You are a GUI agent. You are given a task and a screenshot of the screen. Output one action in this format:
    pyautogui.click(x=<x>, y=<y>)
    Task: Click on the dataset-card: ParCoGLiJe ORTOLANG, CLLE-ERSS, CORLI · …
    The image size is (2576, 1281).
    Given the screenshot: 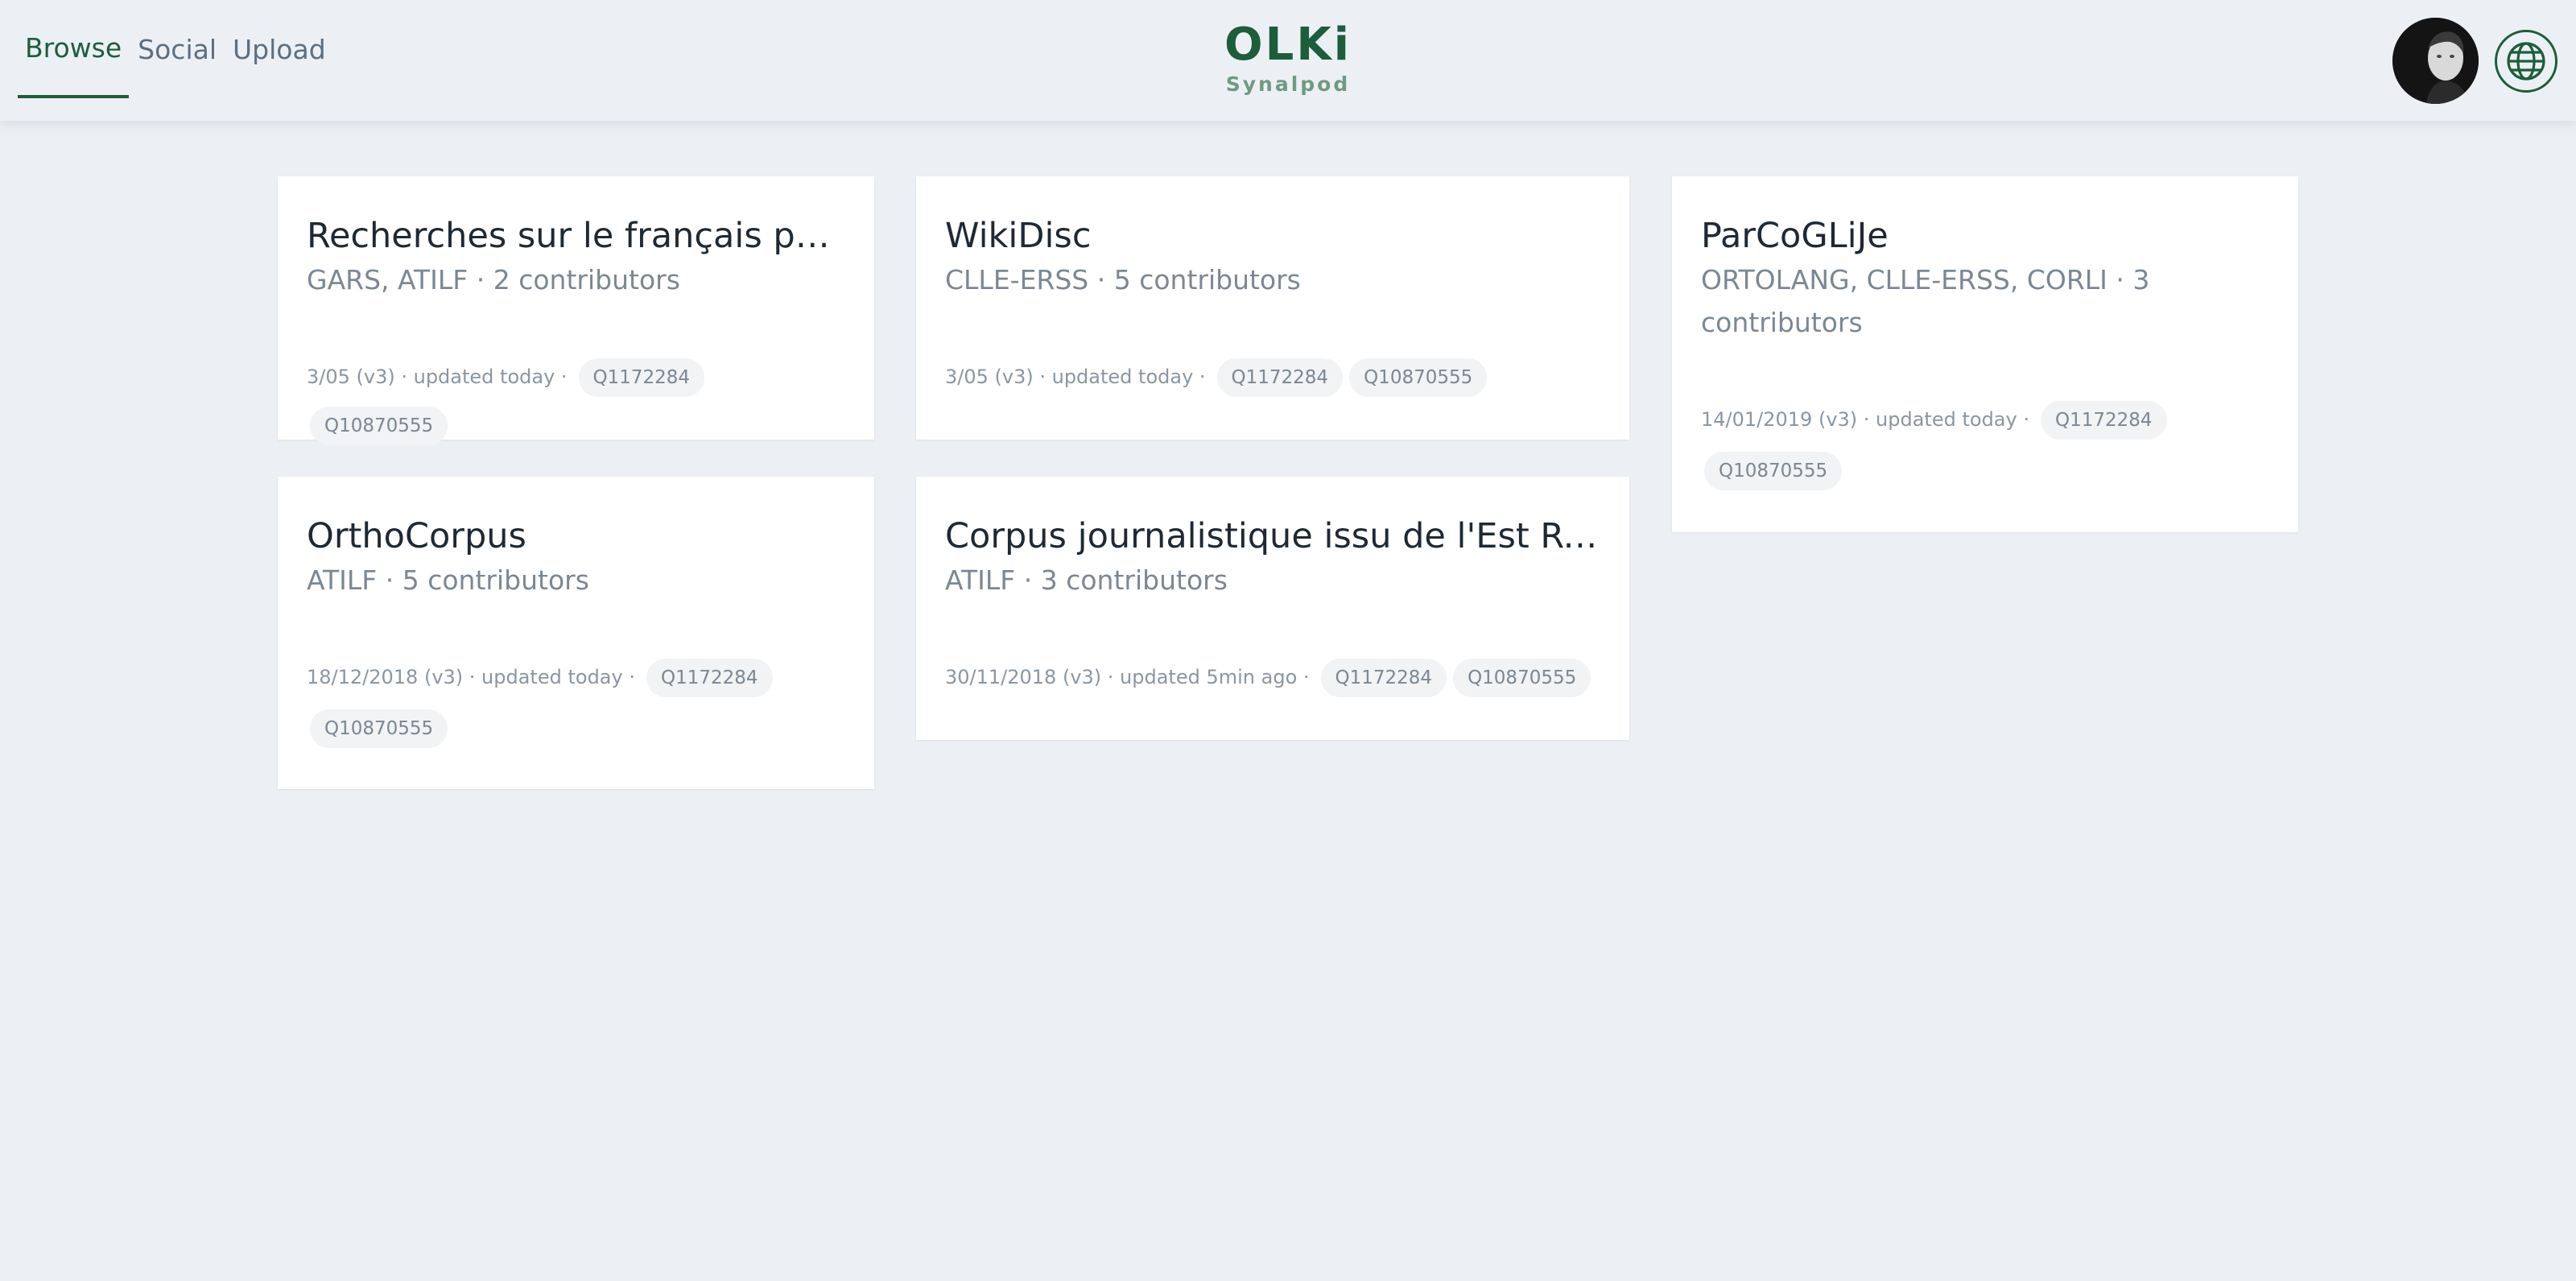 What is the action you would take?
    pyautogui.click(x=1985, y=354)
    